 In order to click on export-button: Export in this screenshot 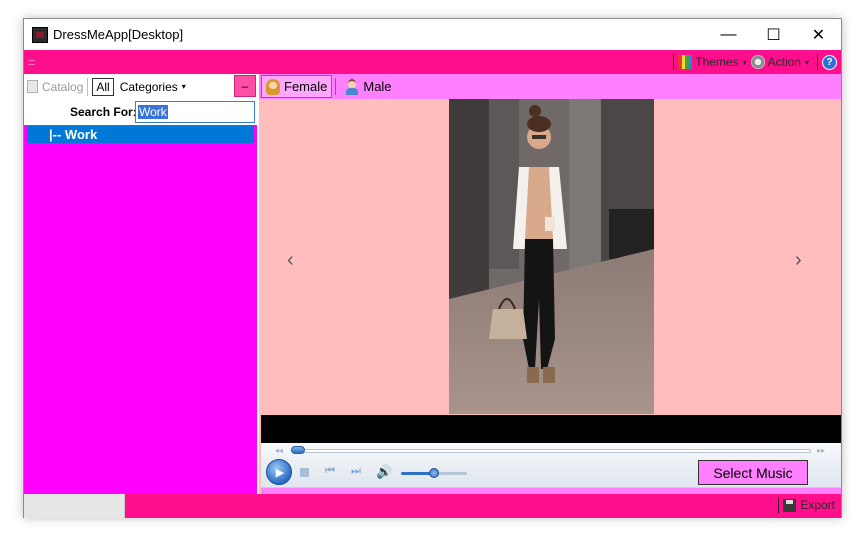, I will do `click(806, 505)`.